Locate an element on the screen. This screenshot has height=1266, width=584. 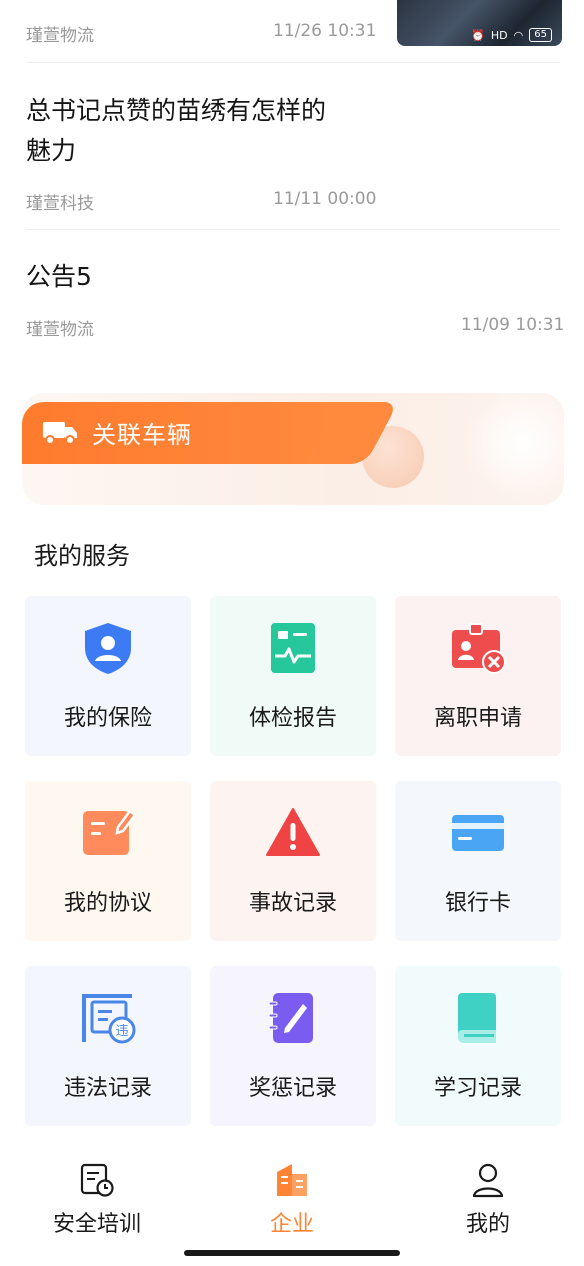
alarm-icon: ⏰ is located at coordinates (478, 35).